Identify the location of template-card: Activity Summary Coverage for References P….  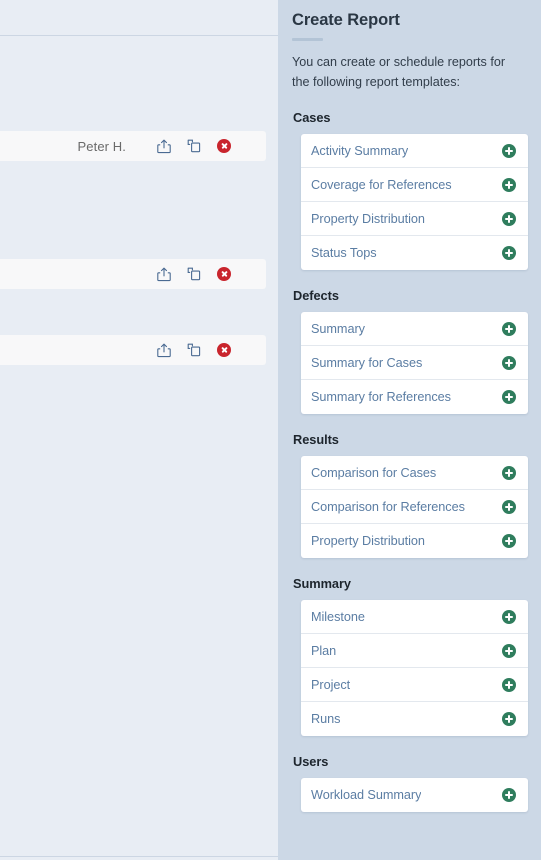
(414, 202).